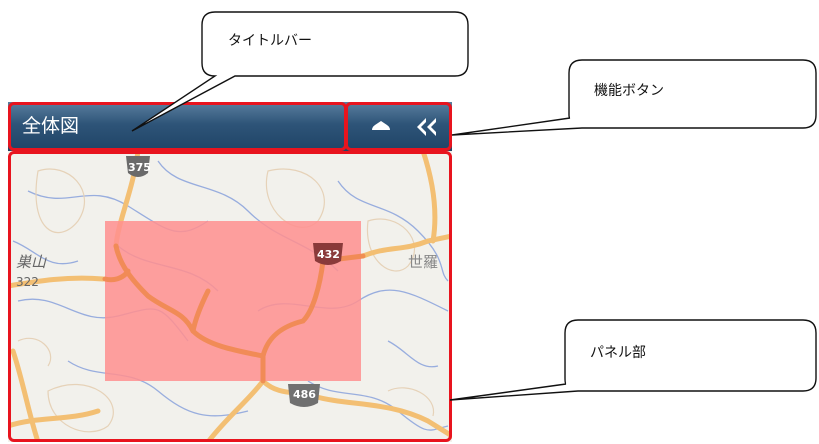 The image size is (819, 444). Describe the element at coordinates (629, 91) in the screenshot. I see `function-buttons-callout-label: 機能ボタン` at that location.